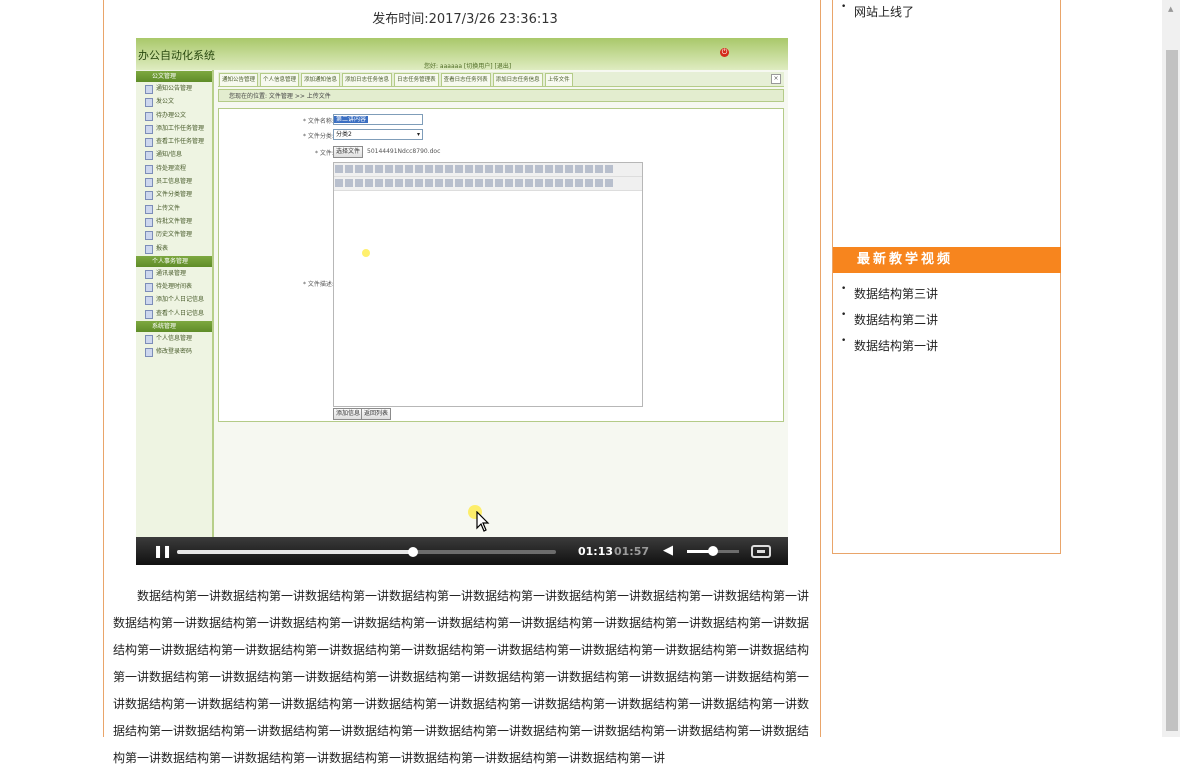  What do you see at coordinates (465, 19) in the screenshot?
I see `publish-time: 发布时间:2017/3/26 23:36:13` at bounding box center [465, 19].